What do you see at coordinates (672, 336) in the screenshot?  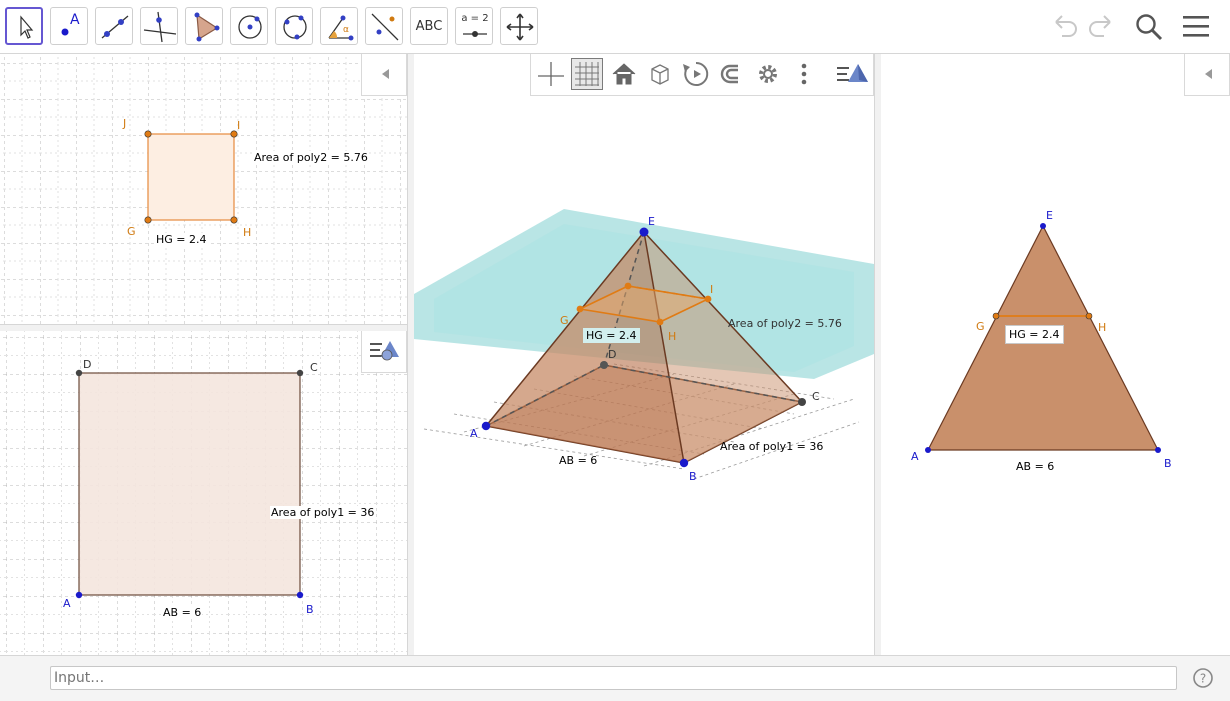 I see `point-label-h-3d: H` at bounding box center [672, 336].